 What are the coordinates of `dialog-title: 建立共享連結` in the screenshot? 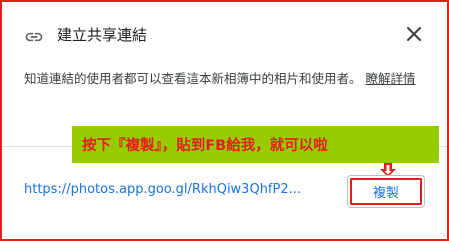 It's located at (102, 35).